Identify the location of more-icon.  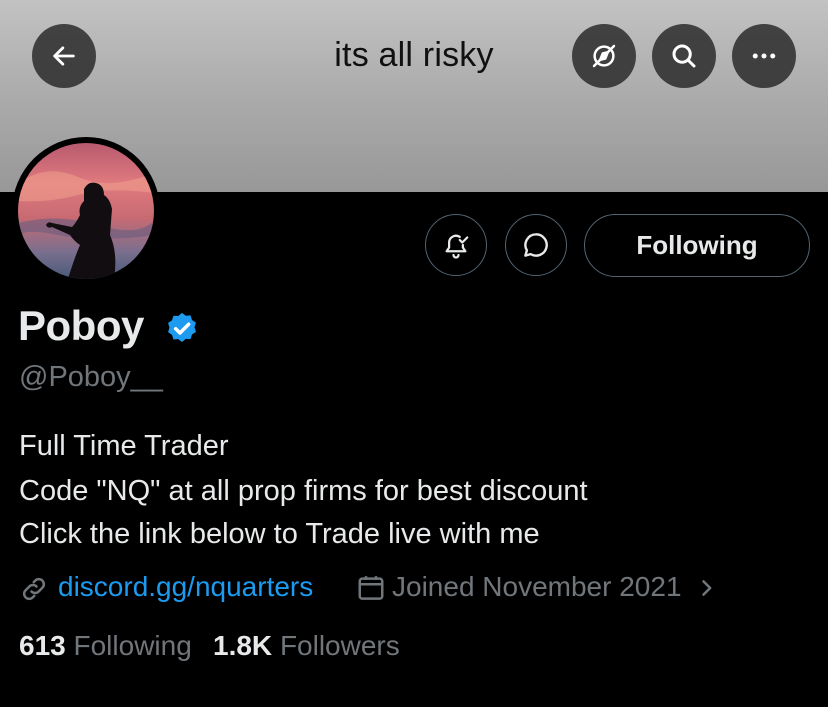
(764, 56).